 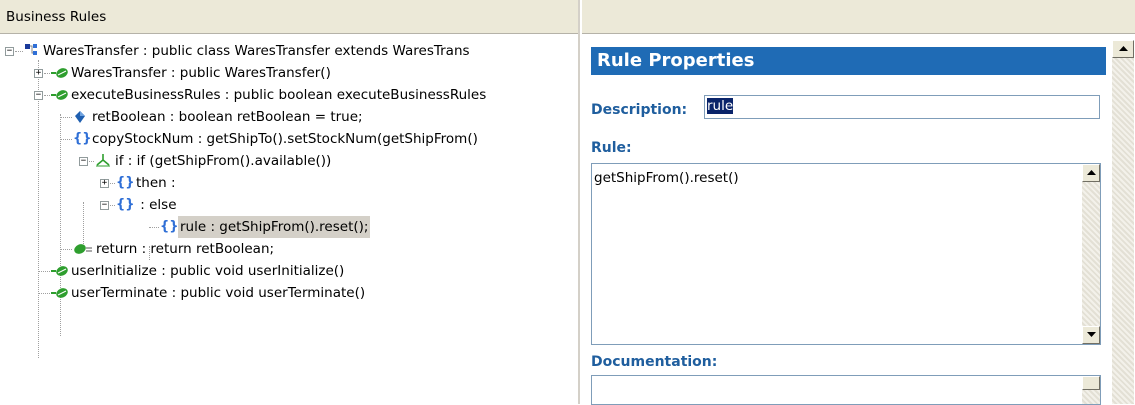 What do you see at coordinates (846, 390) in the screenshot?
I see `documentation-textarea` at bounding box center [846, 390].